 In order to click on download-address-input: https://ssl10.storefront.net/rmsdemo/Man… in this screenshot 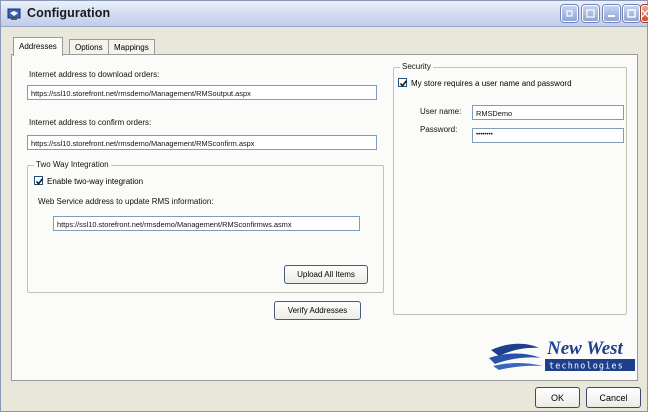, I will do `click(202, 92)`.